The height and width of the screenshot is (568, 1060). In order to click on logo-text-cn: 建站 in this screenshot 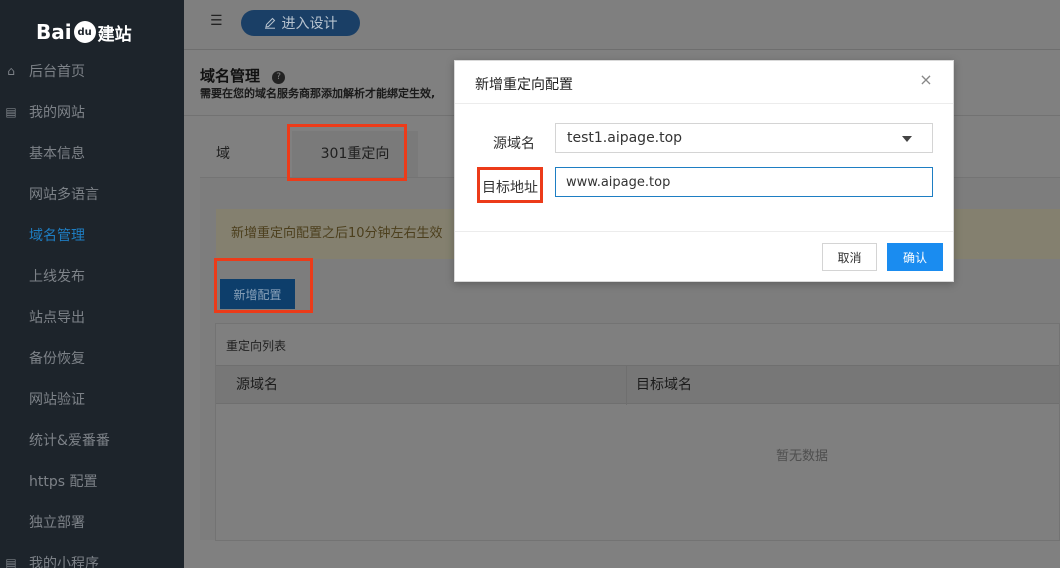, I will do `click(114, 34)`.